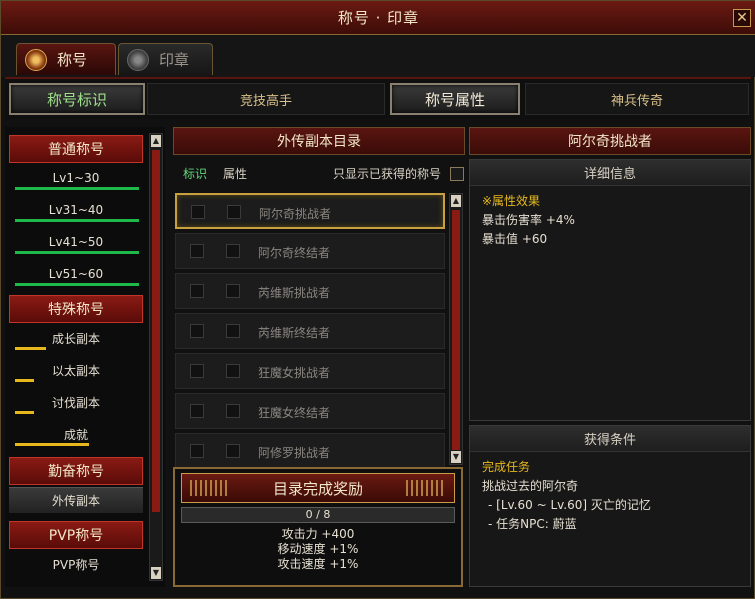 The image size is (755, 599). I want to click on subtab-label: 竞技高手, so click(265, 101).